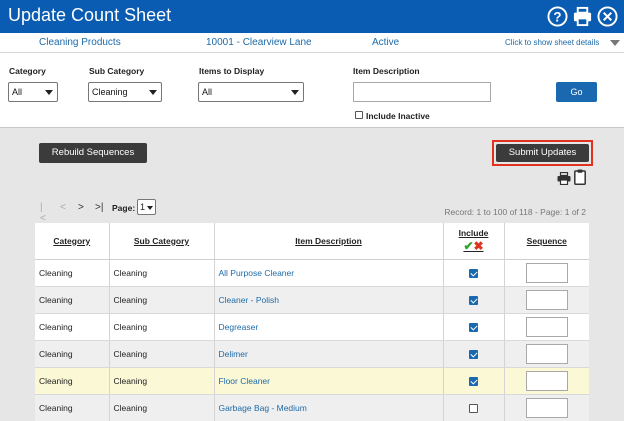  I want to click on cell-item-link: Delimer, so click(329, 354).